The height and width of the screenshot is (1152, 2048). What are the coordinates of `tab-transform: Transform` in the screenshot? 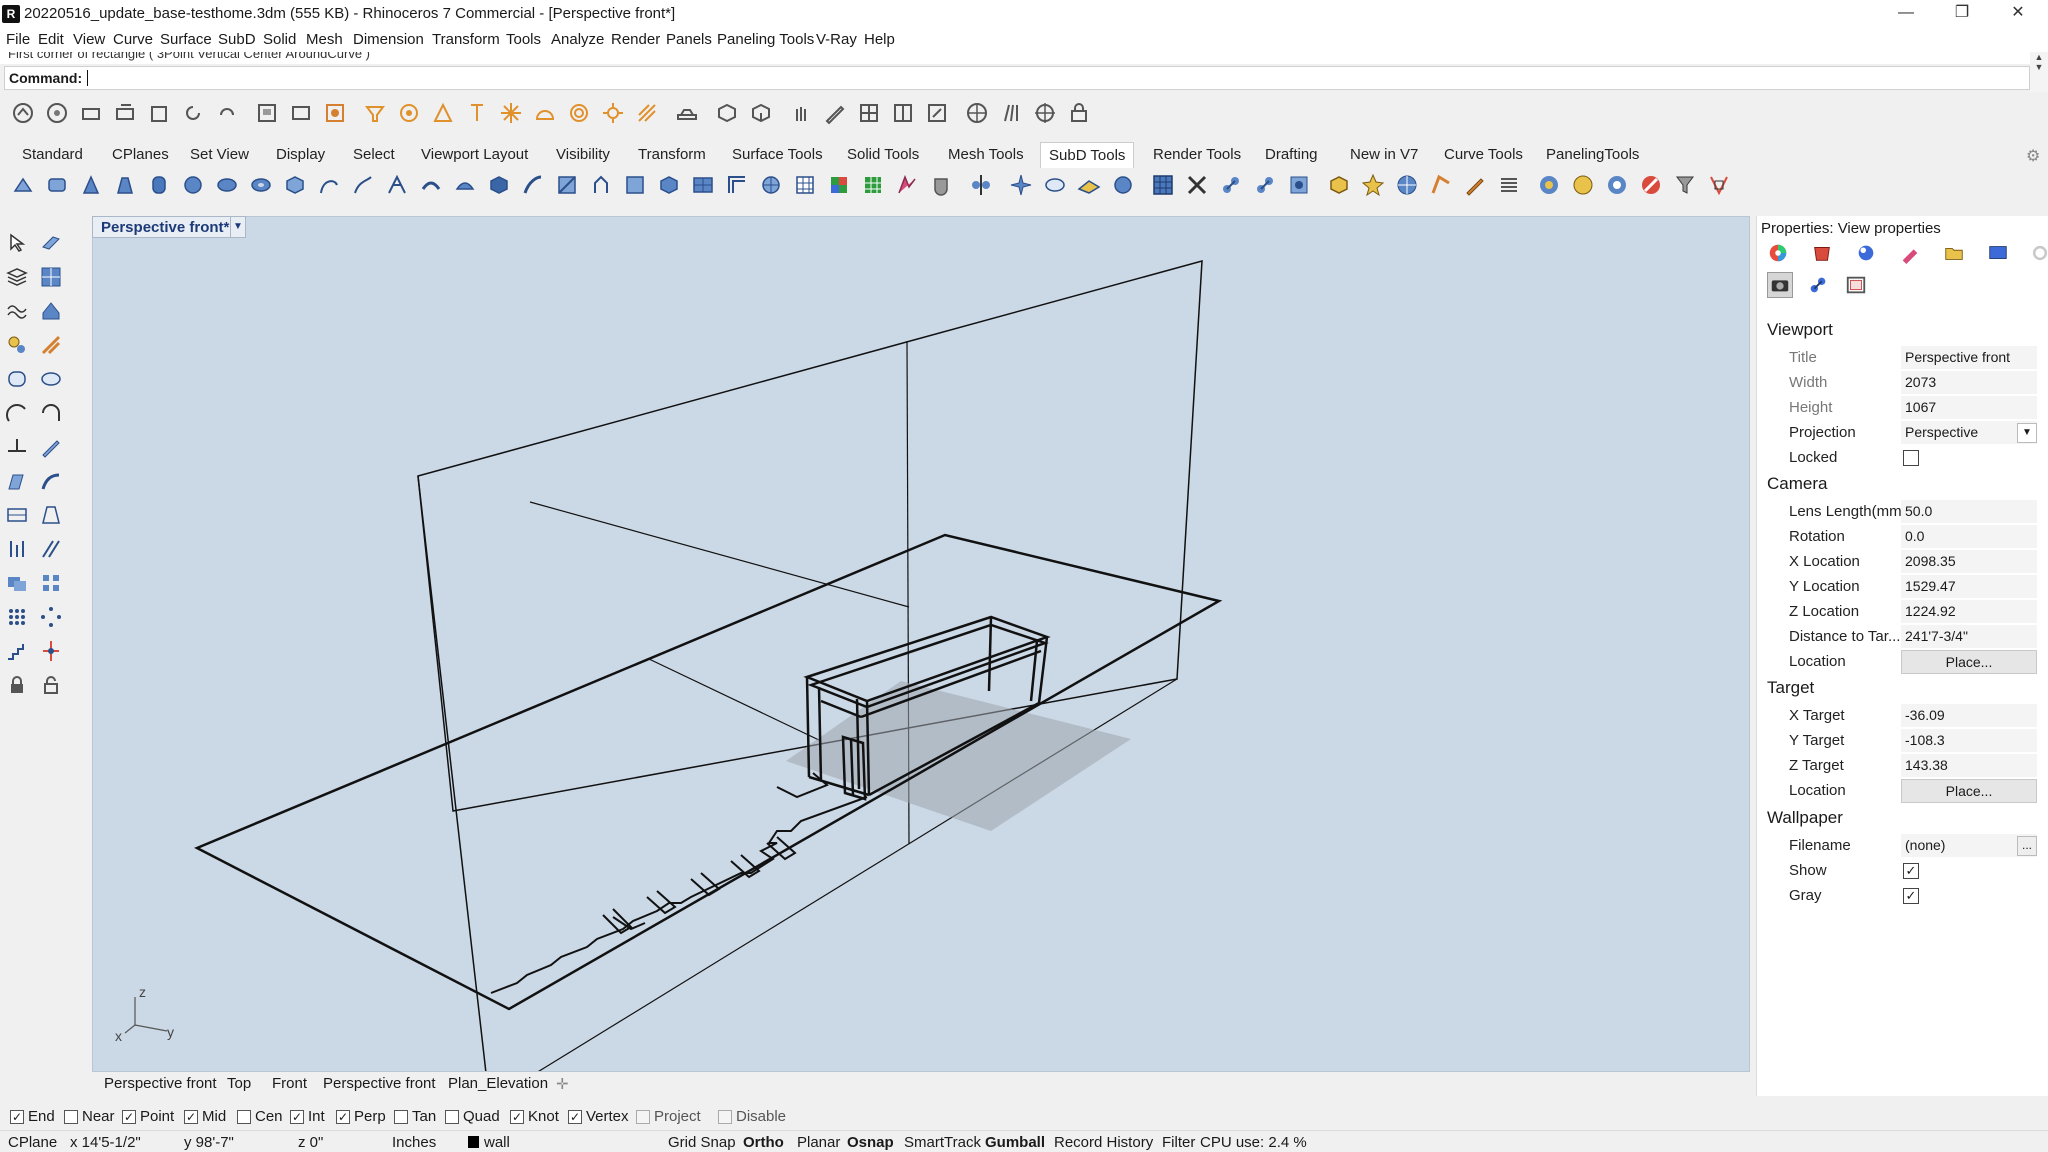 It's located at (672, 154).